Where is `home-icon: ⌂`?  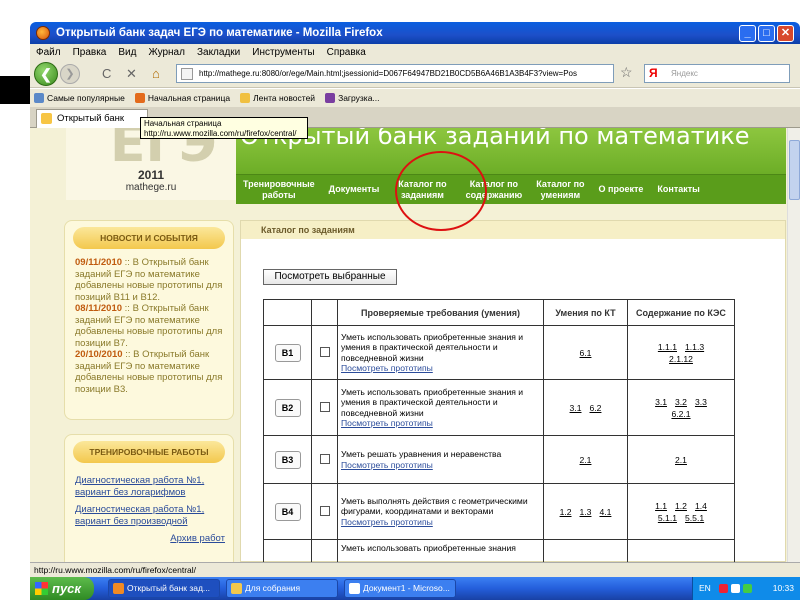
home-icon: ⌂ is located at coordinates (156, 73).